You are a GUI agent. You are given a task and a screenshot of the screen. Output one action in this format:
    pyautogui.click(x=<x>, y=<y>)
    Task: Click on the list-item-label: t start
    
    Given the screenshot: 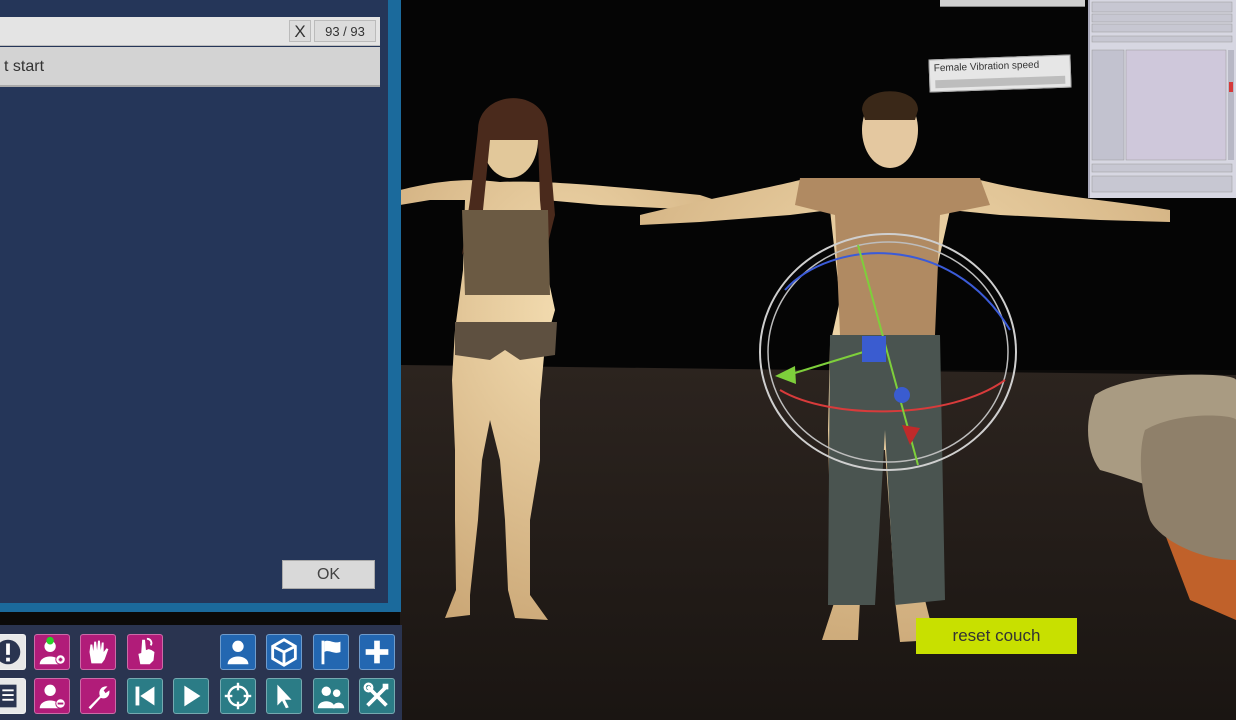 What is the action you would take?
    pyautogui.click(x=24, y=66)
    